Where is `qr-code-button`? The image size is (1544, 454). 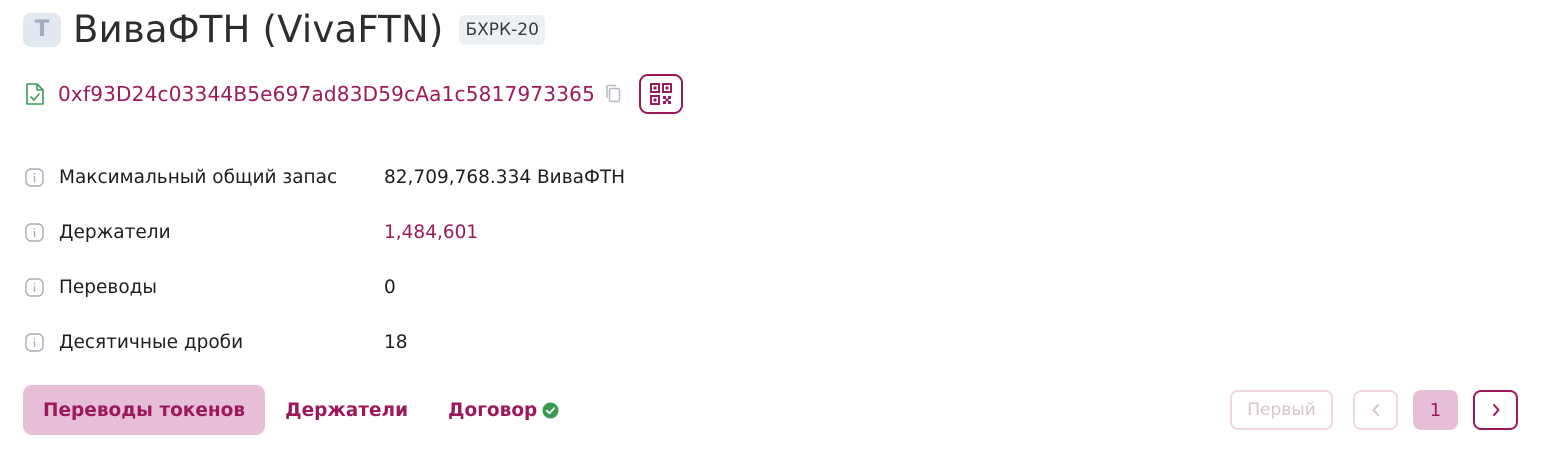 qr-code-button is located at coordinates (661, 94).